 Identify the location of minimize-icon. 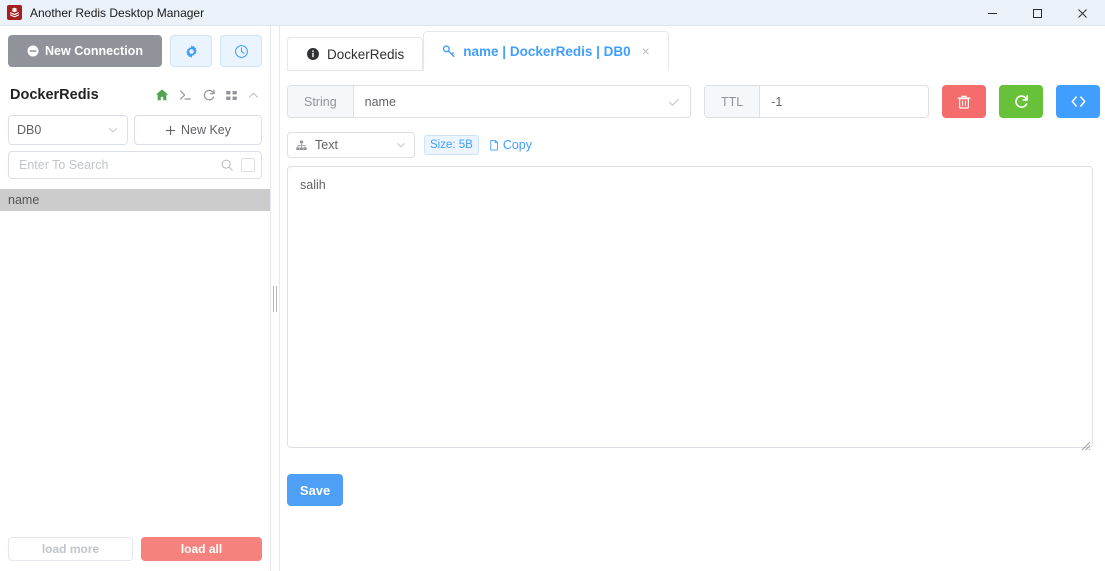
(992, 13).